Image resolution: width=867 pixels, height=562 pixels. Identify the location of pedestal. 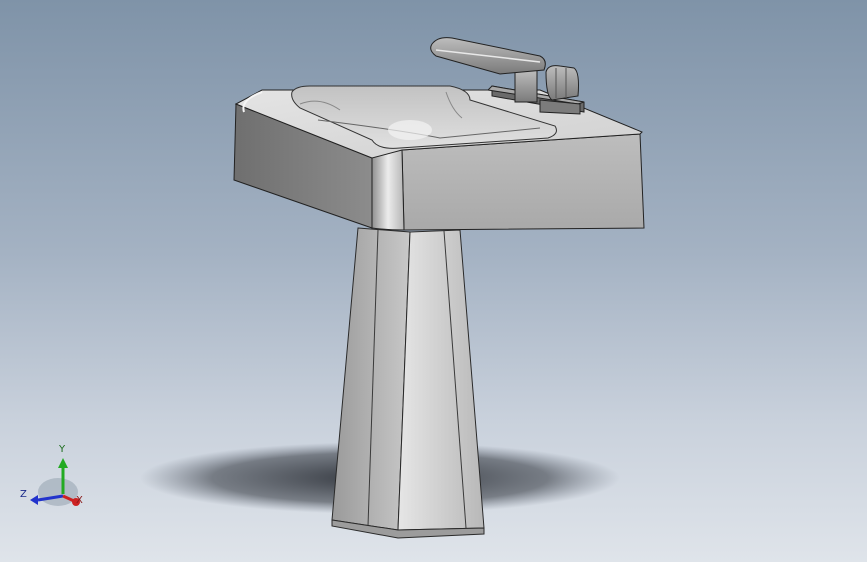
(408, 383).